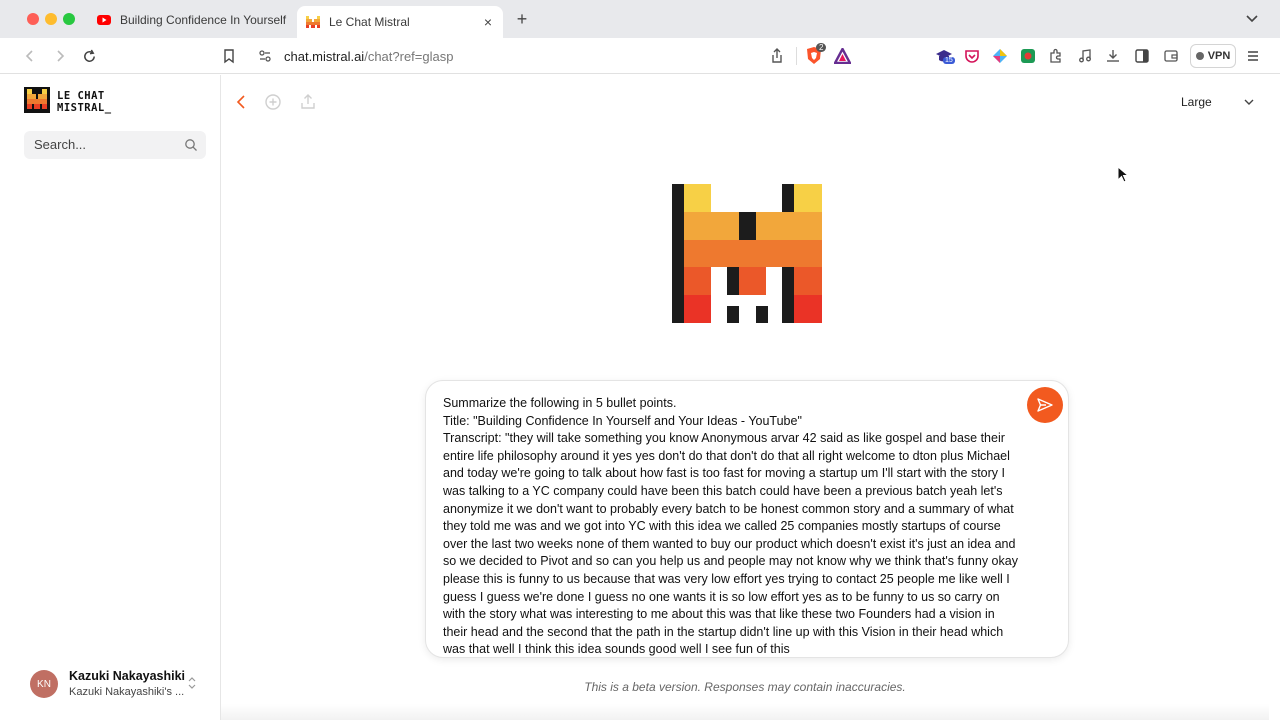 The height and width of the screenshot is (720, 1280). I want to click on tab-le-chat-mistral: Le Chat Mistral ×, so click(400, 22).